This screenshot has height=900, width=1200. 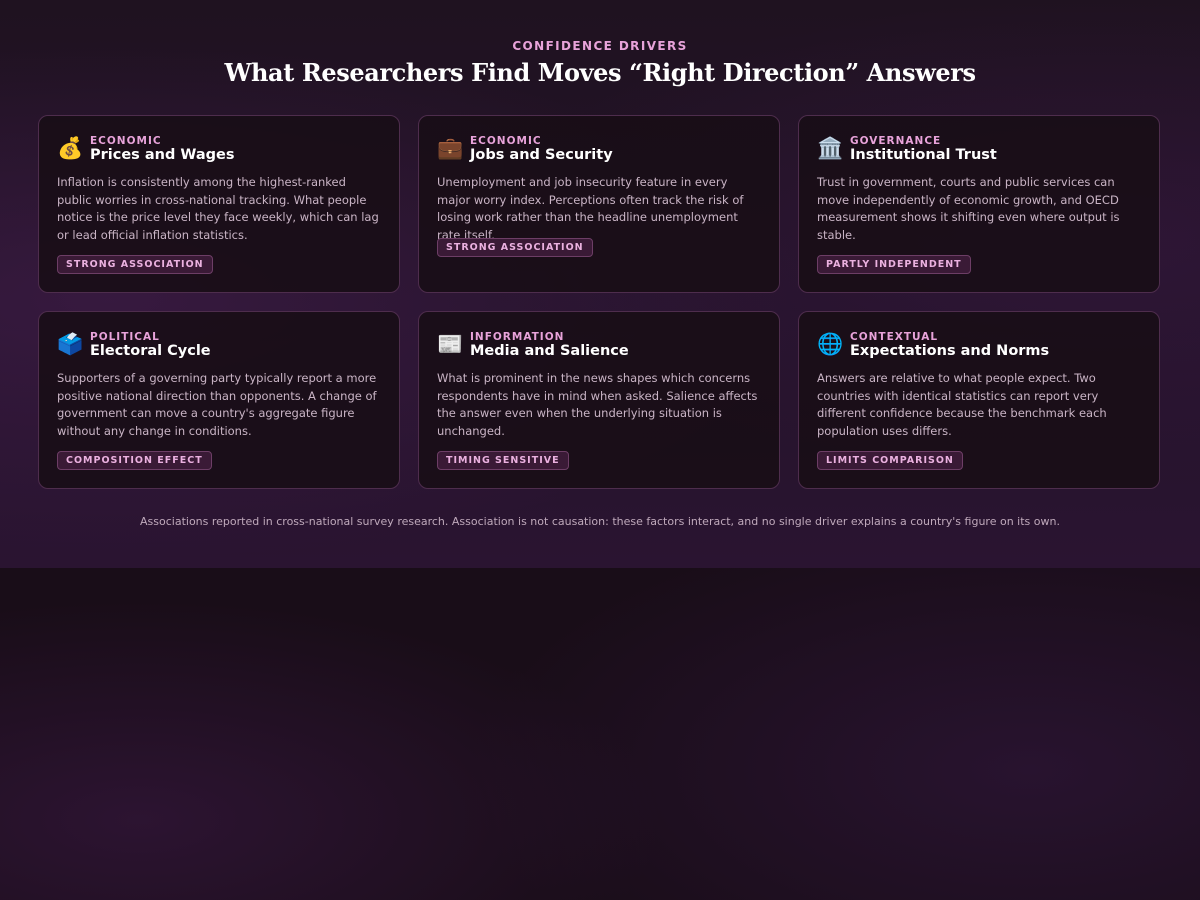 What do you see at coordinates (125, 337) in the screenshot?
I see `card-category: POLITICAL` at bounding box center [125, 337].